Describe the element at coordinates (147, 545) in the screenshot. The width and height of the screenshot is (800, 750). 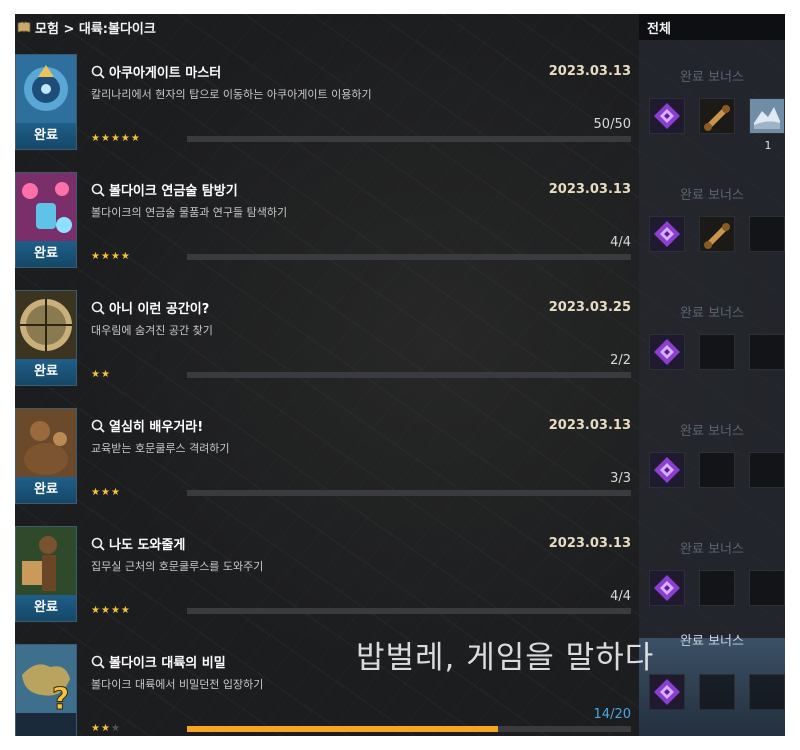
I see `quest-title: 나도 도와줄게` at that location.